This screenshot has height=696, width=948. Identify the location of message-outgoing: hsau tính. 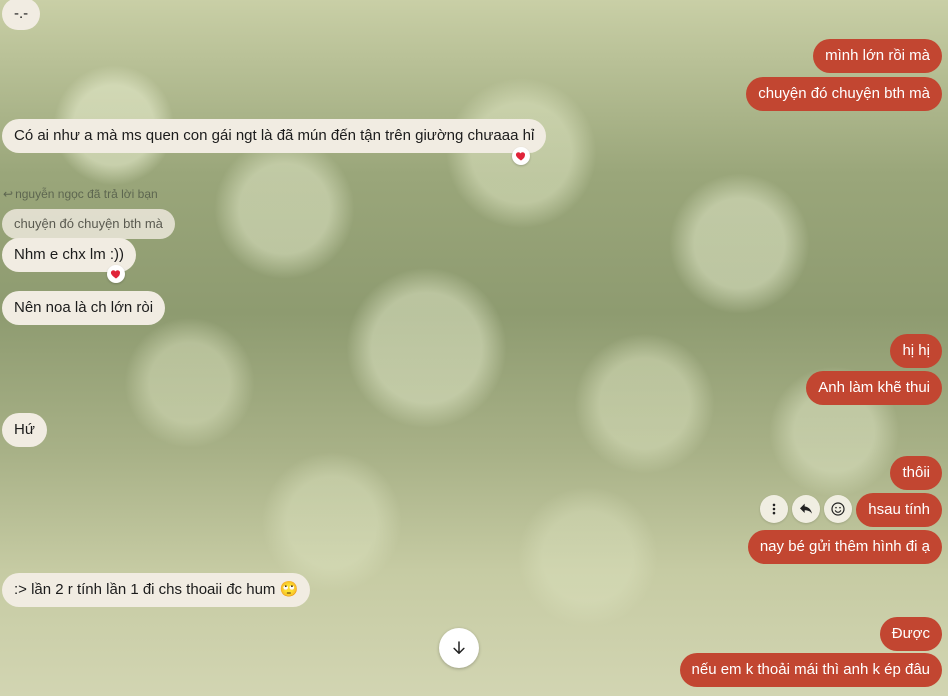
(899, 510).